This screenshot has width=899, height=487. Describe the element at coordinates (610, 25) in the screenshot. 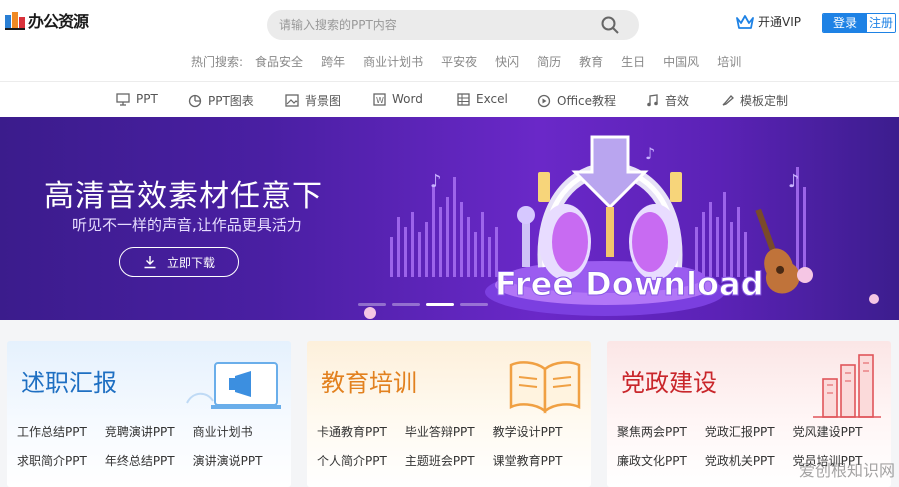

I see `search-icon` at that location.